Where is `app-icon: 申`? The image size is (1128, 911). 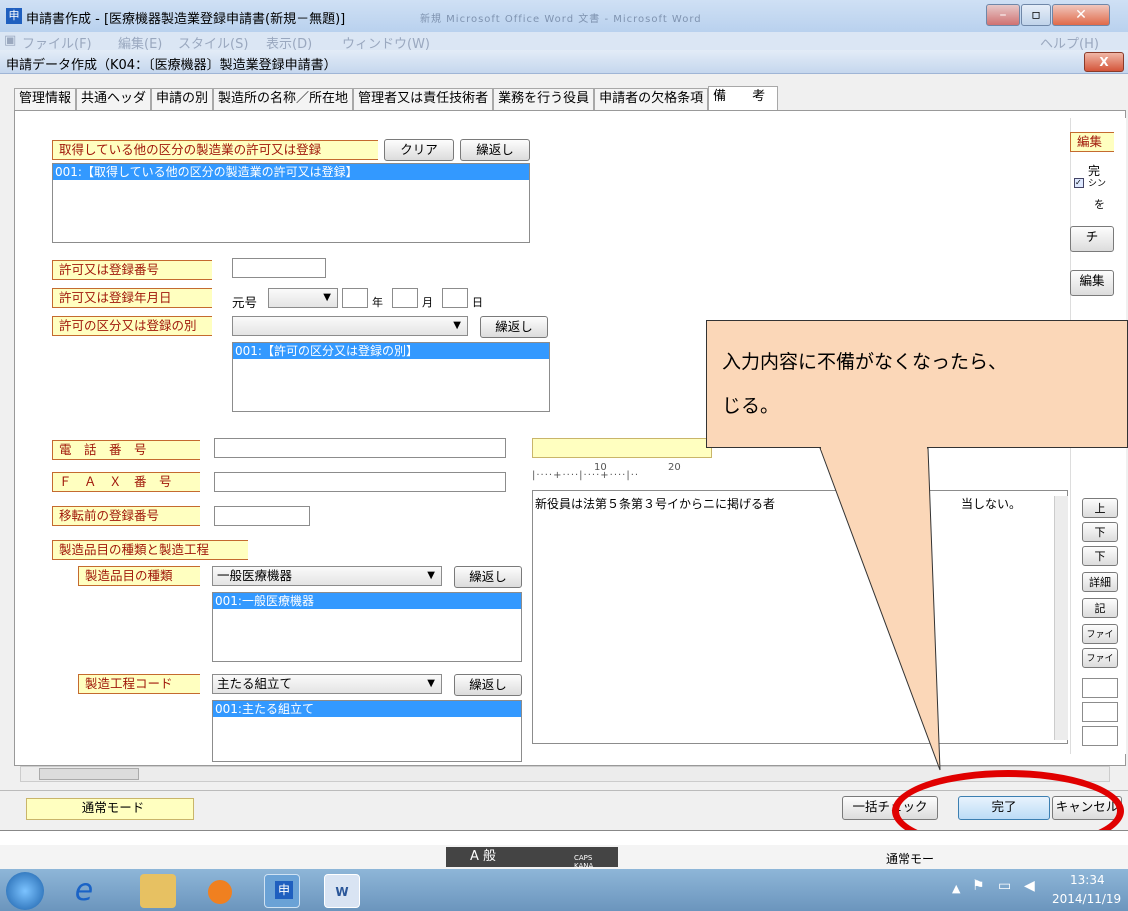 app-icon: 申 is located at coordinates (14, 16).